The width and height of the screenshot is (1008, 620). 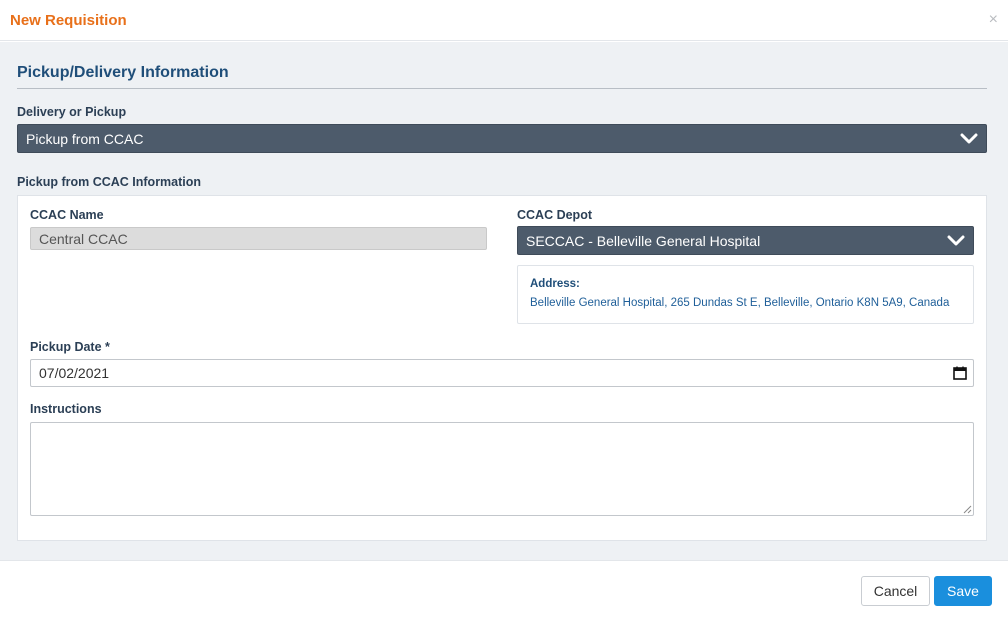 I want to click on close-icon: ×, so click(x=993, y=20).